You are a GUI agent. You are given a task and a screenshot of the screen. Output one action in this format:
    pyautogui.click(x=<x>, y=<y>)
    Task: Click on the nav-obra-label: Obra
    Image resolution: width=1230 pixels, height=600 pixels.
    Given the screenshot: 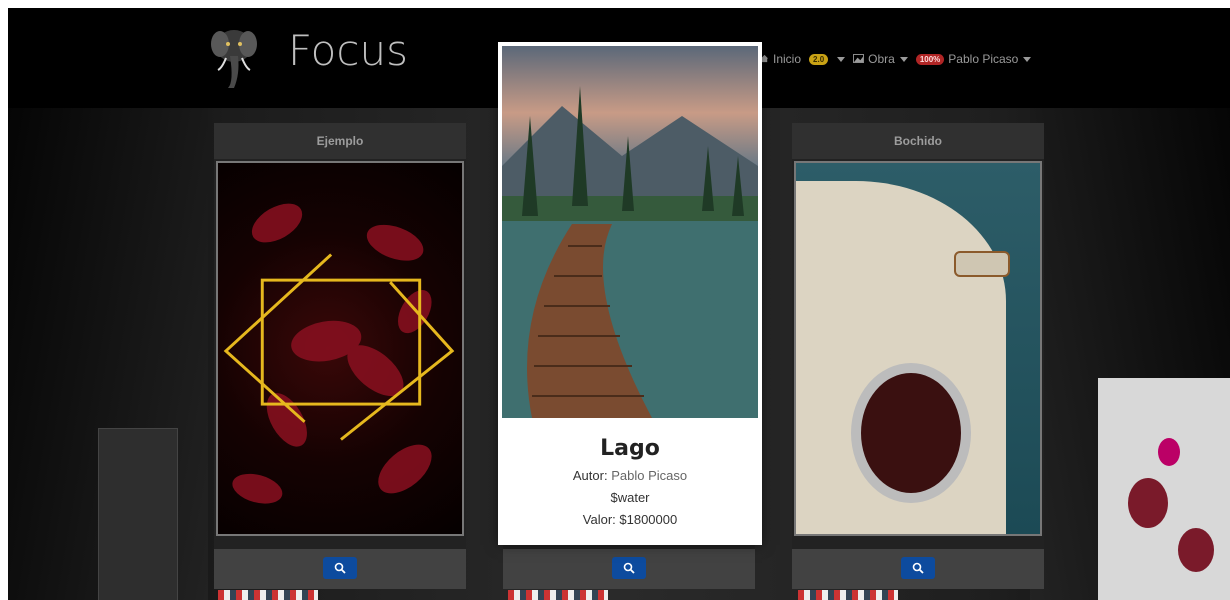 What is the action you would take?
    pyautogui.click(x=881, y=59)
    